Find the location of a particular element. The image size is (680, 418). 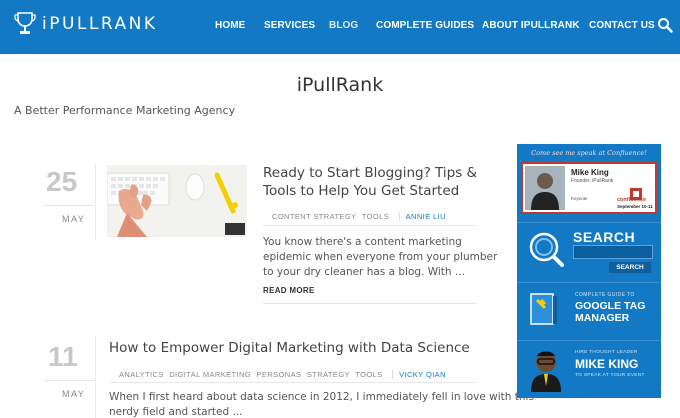

event-name: confluence is located at coordinates (632, 200).